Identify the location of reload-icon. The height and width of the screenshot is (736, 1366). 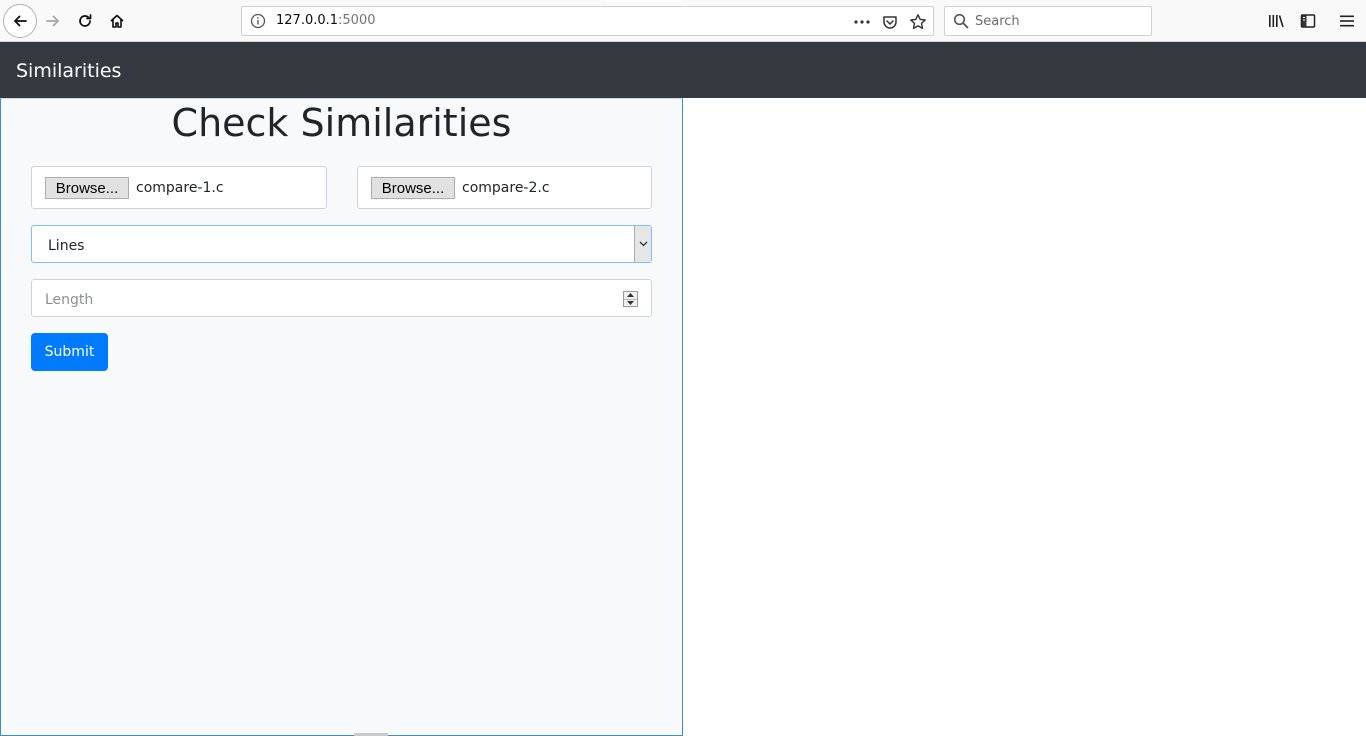
(85, 20).